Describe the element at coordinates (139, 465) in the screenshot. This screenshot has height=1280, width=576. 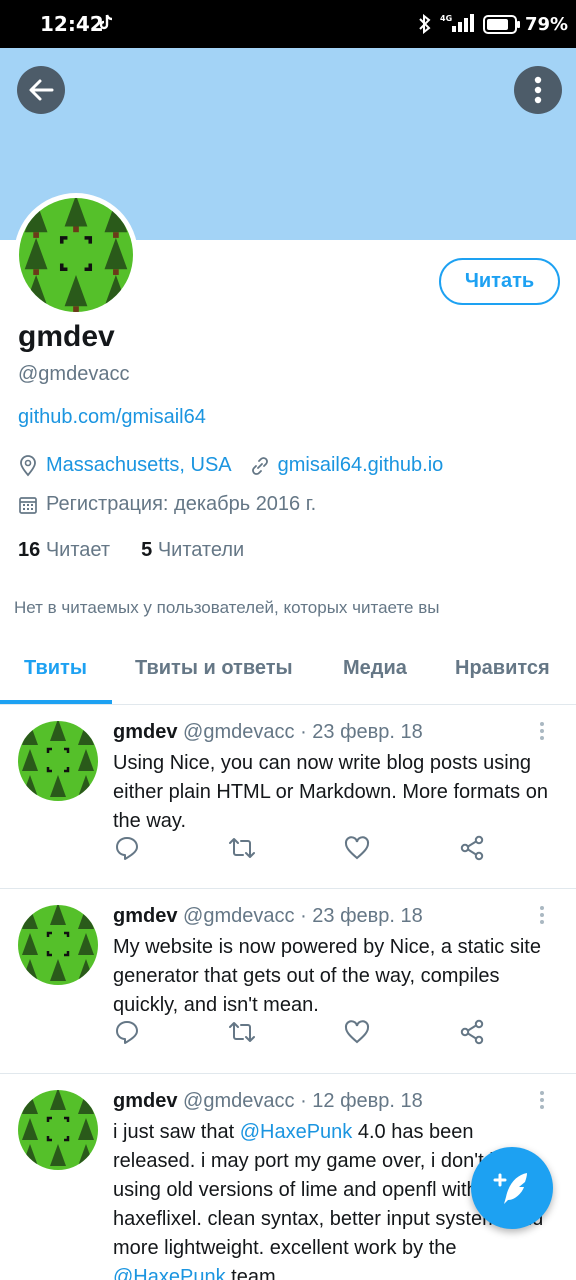
I see `profile-location: Massachusetts, USA` at that location.